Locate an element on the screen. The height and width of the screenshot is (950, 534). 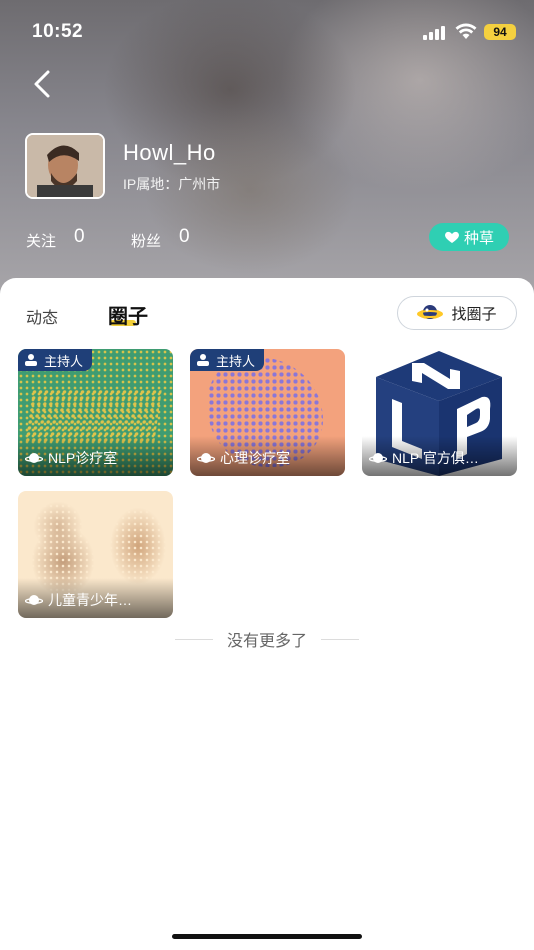
circle-name-row: NLP诊疗室 is located at coordinates (71, 458).